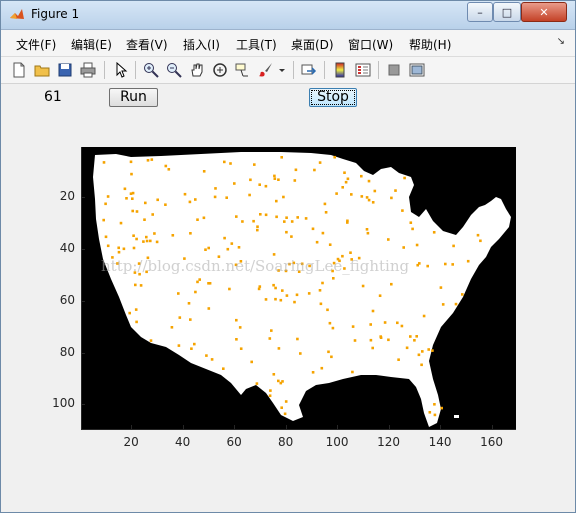  What do you see at coordinates (42, 70) in the screenshot?
I see `open-file-icon` at bounding box center [42, 70].